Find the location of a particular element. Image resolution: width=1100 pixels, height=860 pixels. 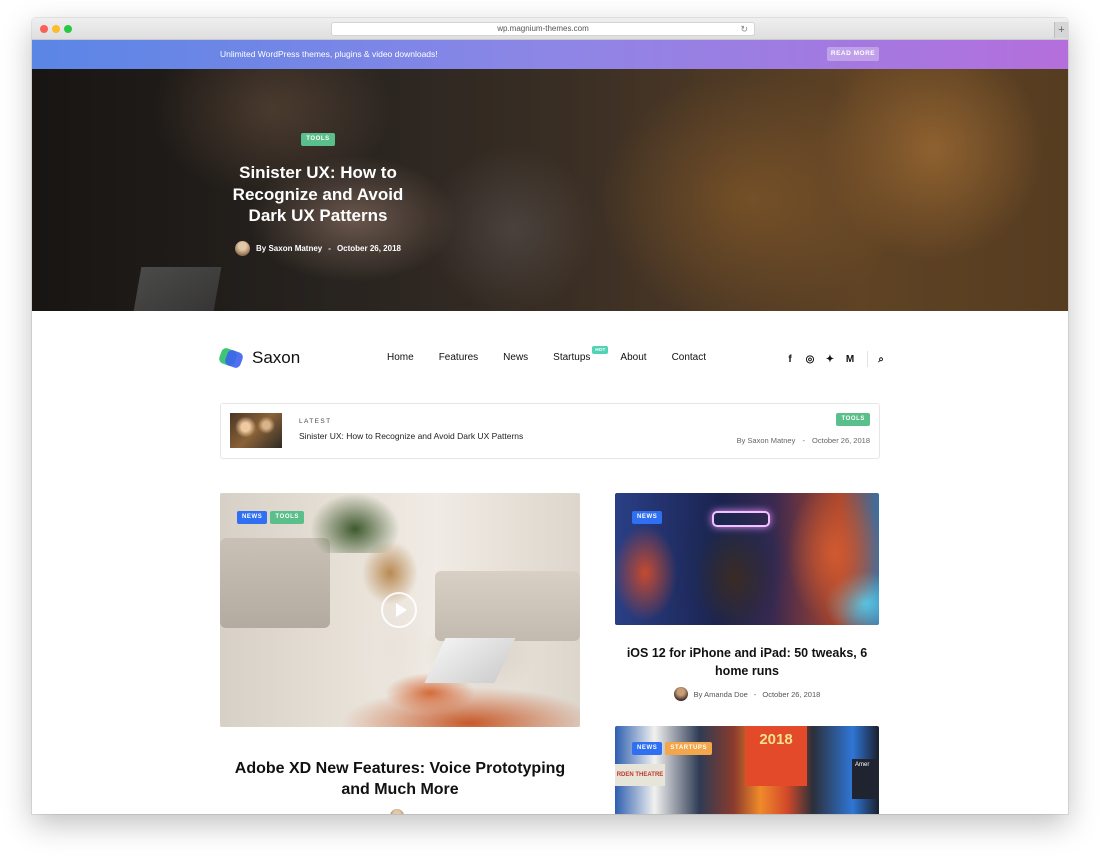

address-bar: wp.magnium-themes.com ↻ is located at coordinates (543, 29).